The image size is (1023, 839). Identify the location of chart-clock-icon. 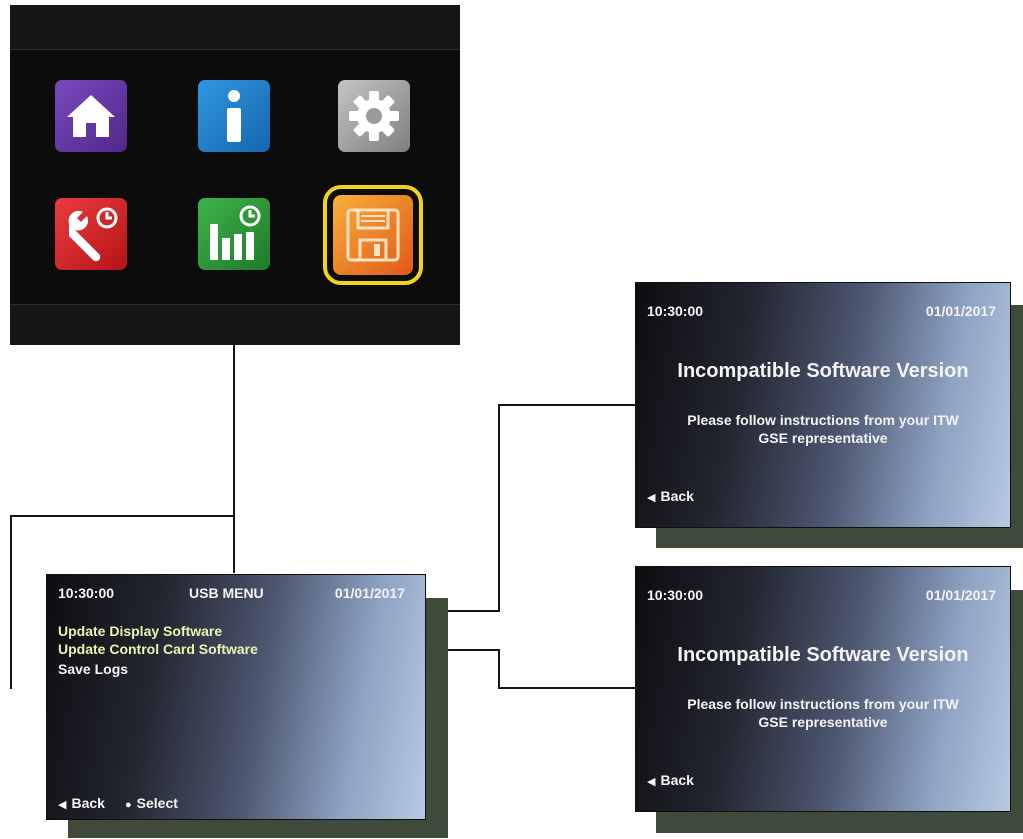
(235, 232).